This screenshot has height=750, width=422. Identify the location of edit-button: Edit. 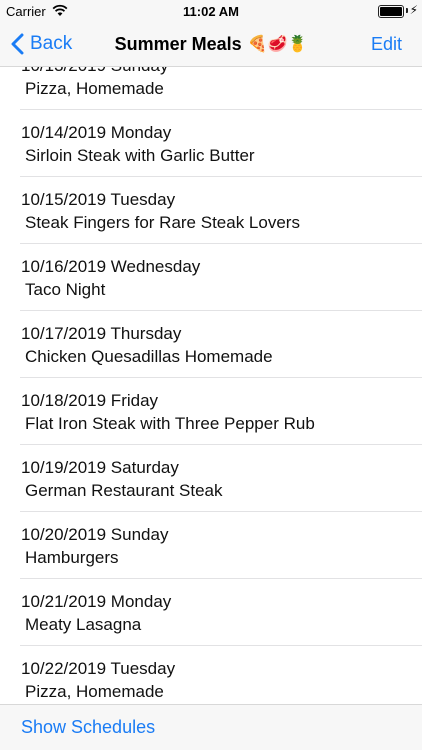
(386, 44).